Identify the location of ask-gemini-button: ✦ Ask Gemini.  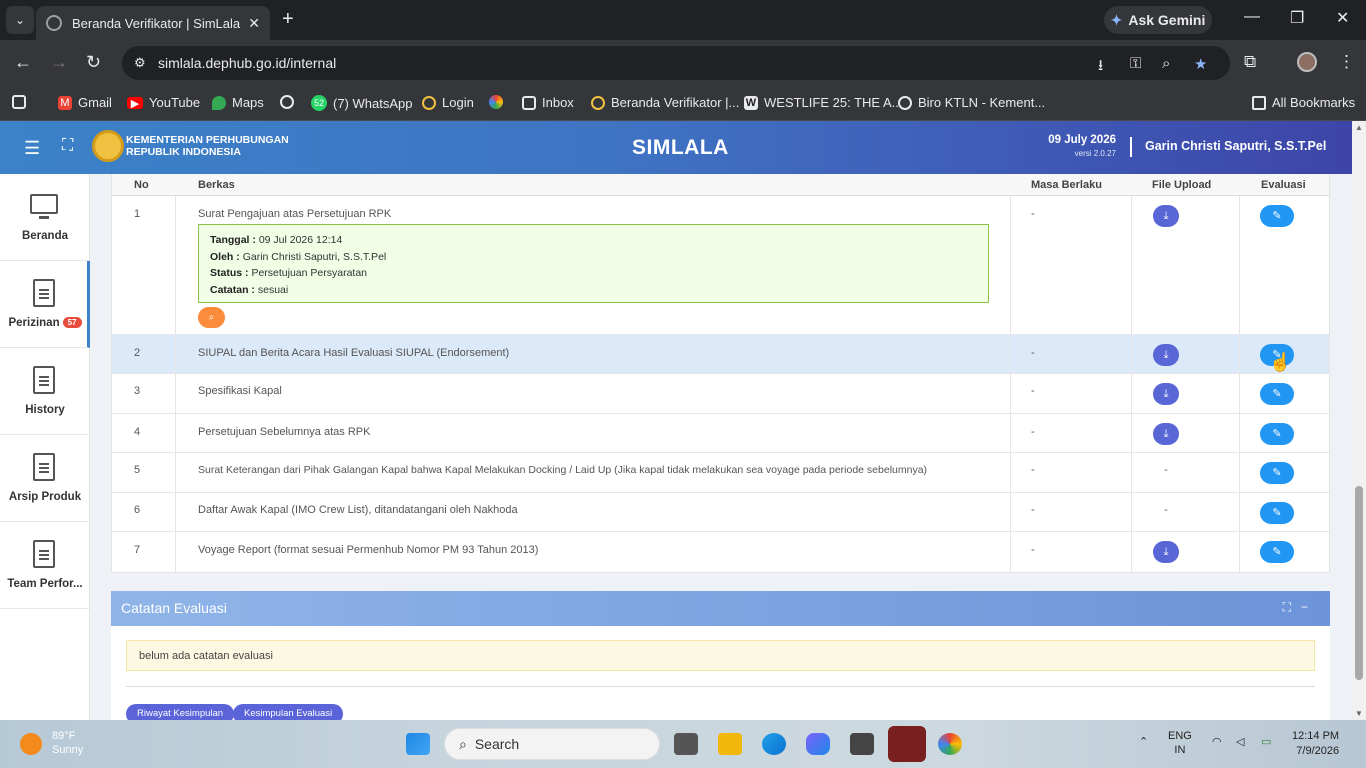
(1158, 20).